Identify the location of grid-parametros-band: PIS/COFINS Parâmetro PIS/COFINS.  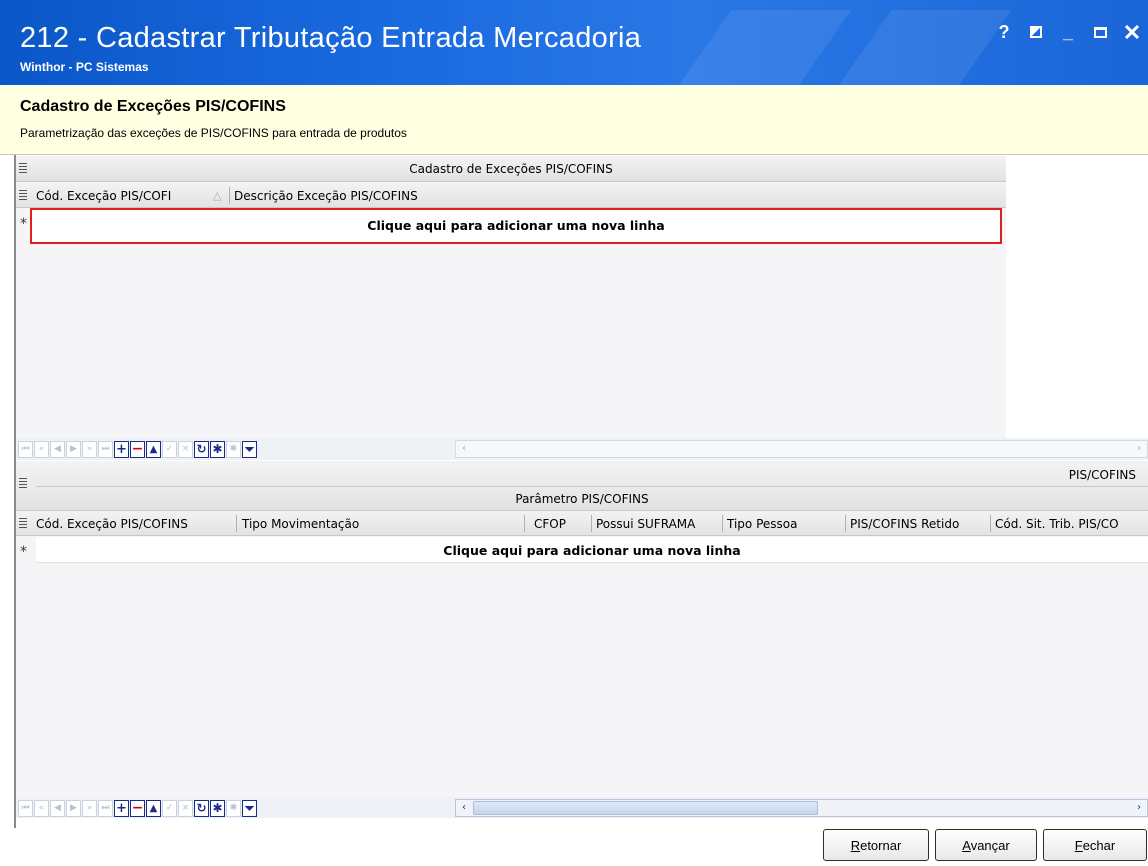
(582, 486).